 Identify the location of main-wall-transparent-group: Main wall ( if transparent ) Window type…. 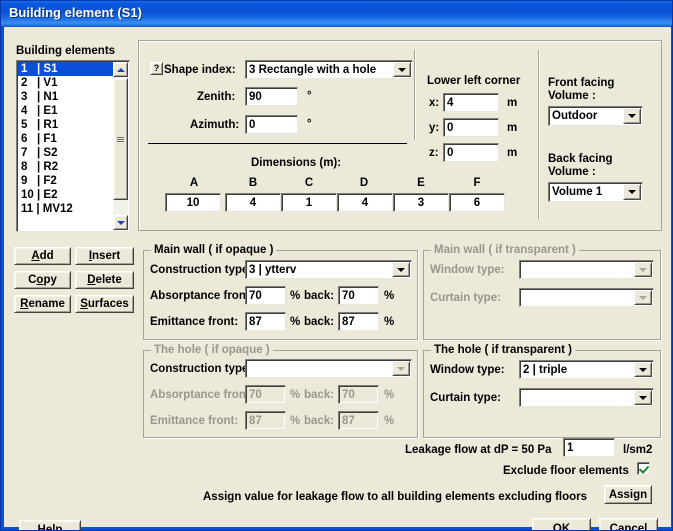
(542, 292).